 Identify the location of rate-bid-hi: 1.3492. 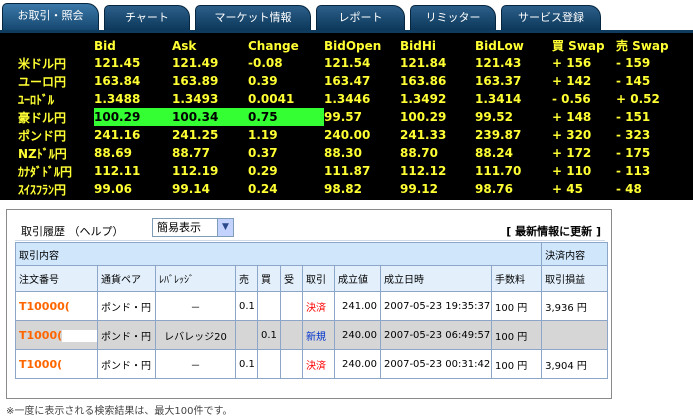
(423, 99).